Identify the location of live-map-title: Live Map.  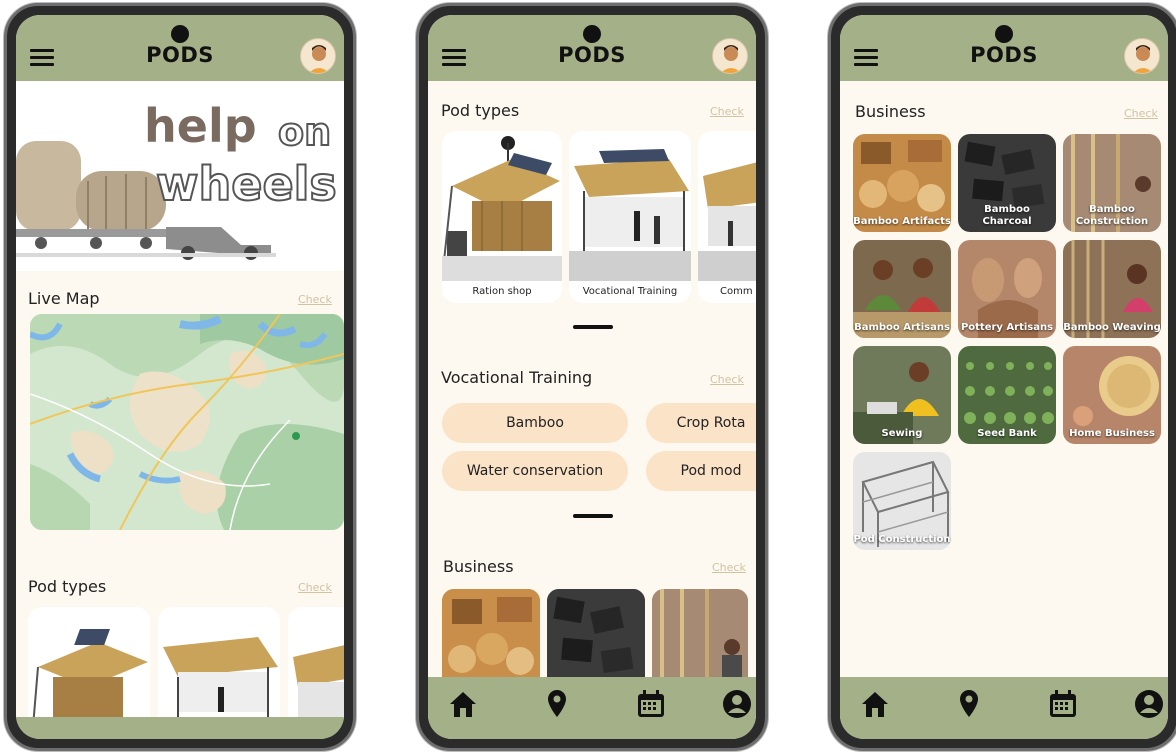
(64, 298).